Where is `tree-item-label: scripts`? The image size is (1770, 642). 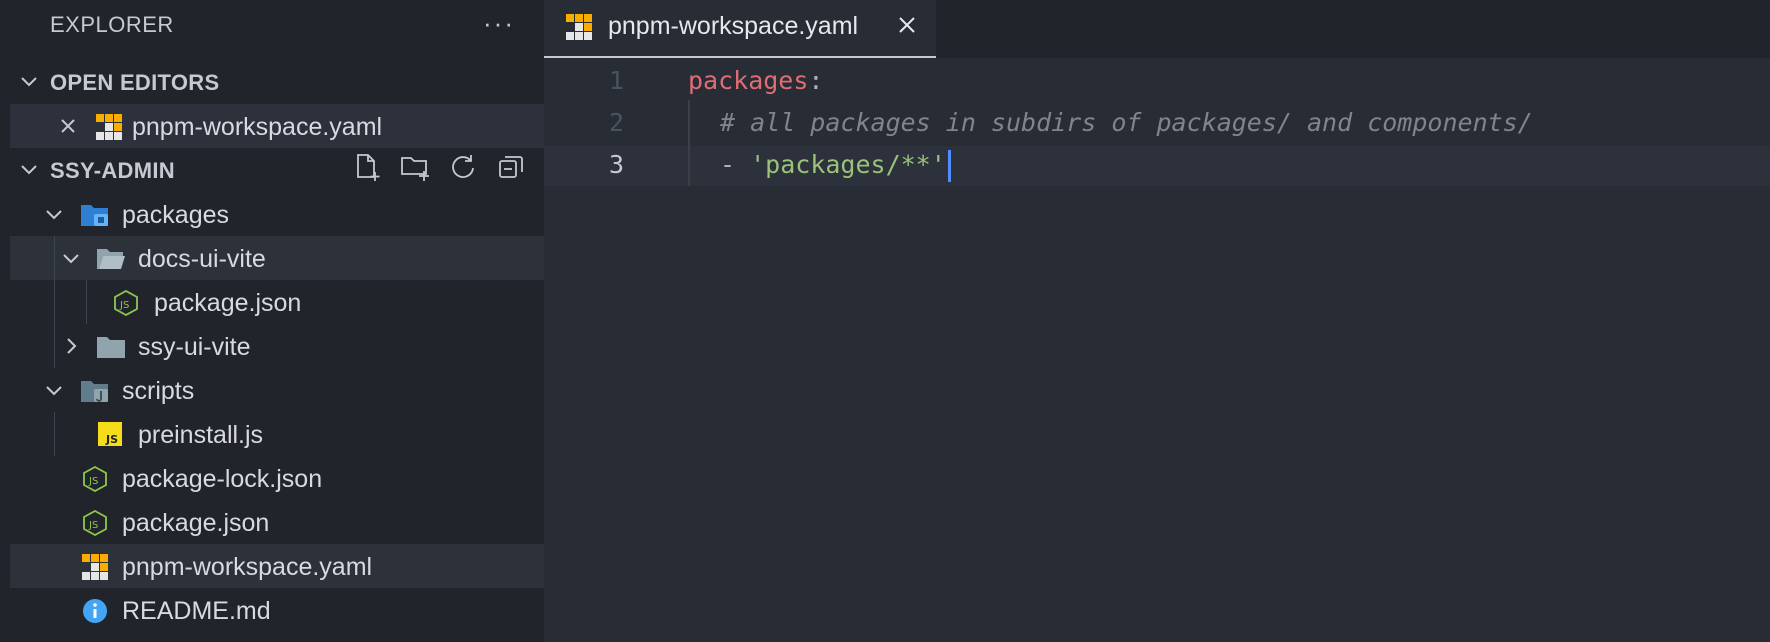
tree-item-label: scripts is located at coordinates (158, 391).